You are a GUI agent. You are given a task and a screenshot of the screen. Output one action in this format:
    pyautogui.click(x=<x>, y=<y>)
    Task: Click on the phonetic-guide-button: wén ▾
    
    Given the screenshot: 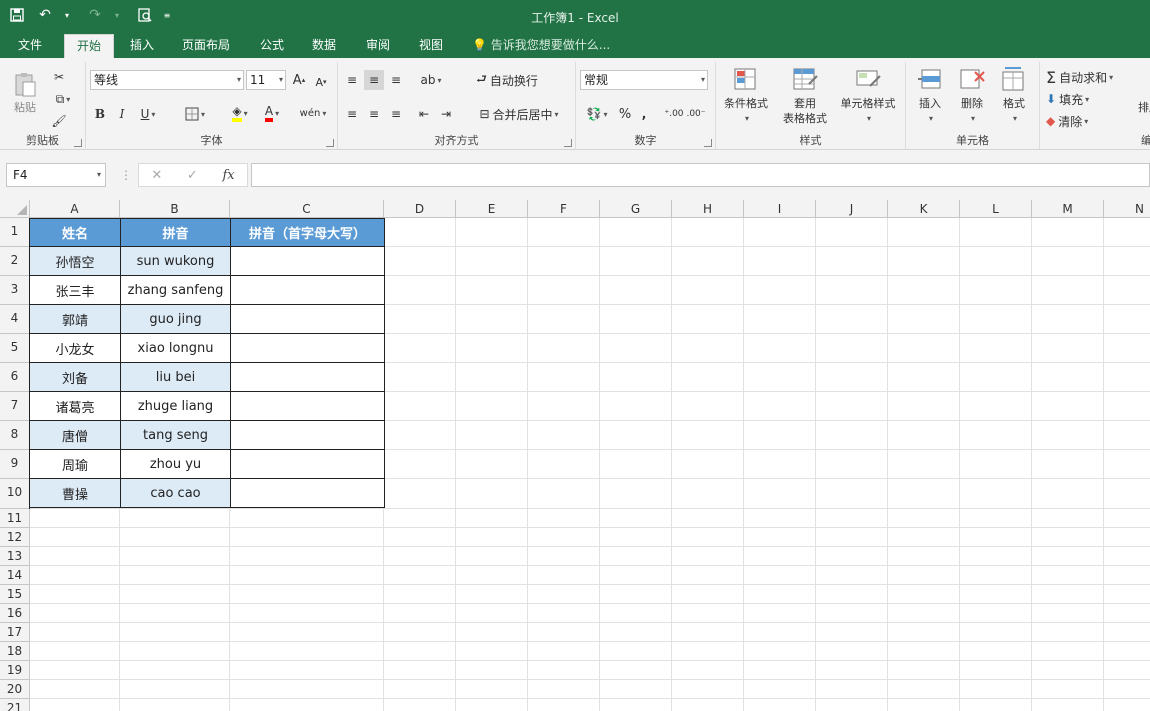 What is the action you would take?
    pyautogui.click(x=313, y=113)
    